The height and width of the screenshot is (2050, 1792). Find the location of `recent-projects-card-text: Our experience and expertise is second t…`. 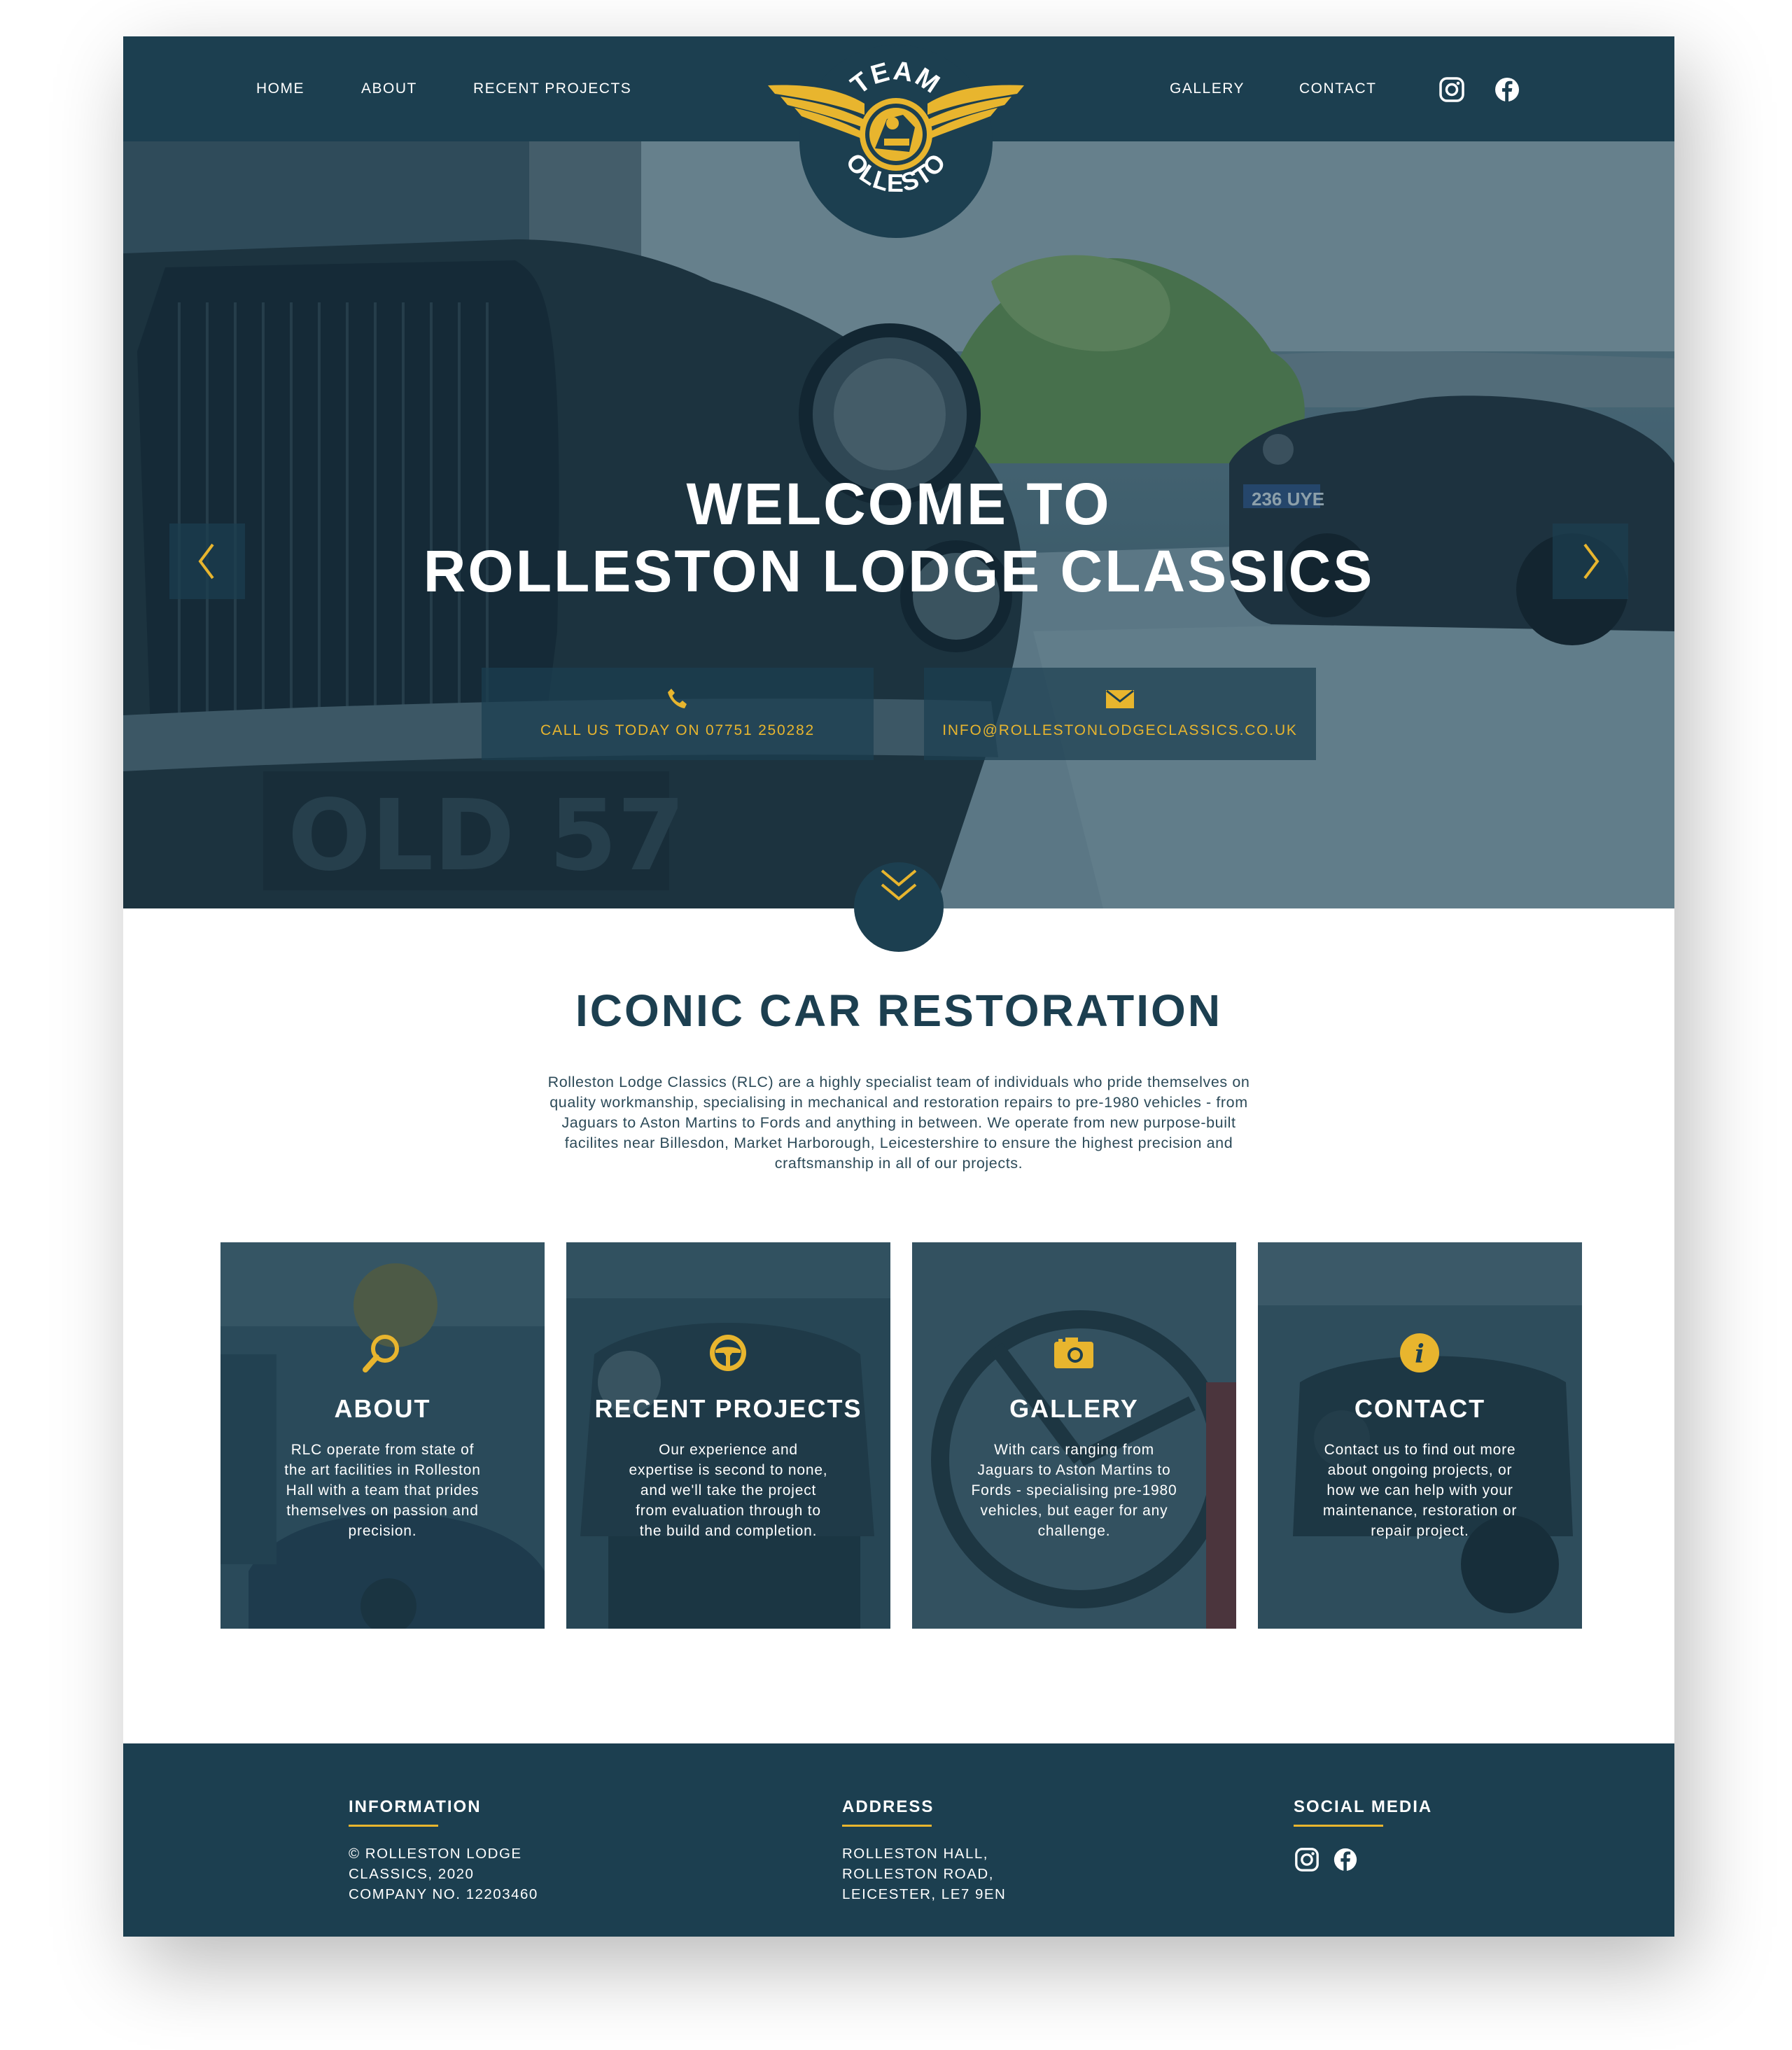

recent-projects-card-text: Our experience and expertise is second t… is located at coordinates (728, 1490).